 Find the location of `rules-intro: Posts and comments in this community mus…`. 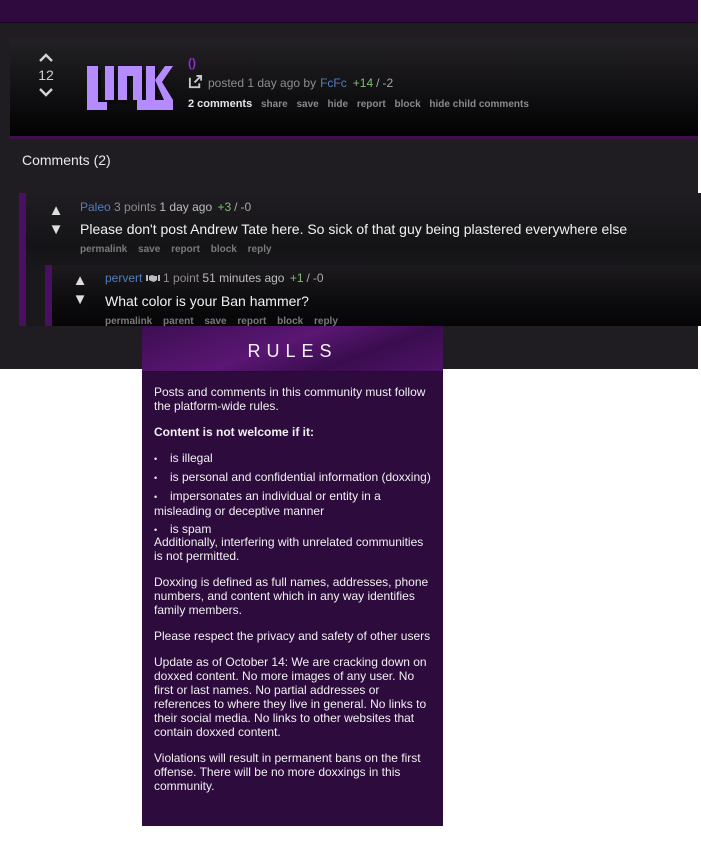

rules-intro: Posts and comments in this community mus… is located at coordinates (290, 399).